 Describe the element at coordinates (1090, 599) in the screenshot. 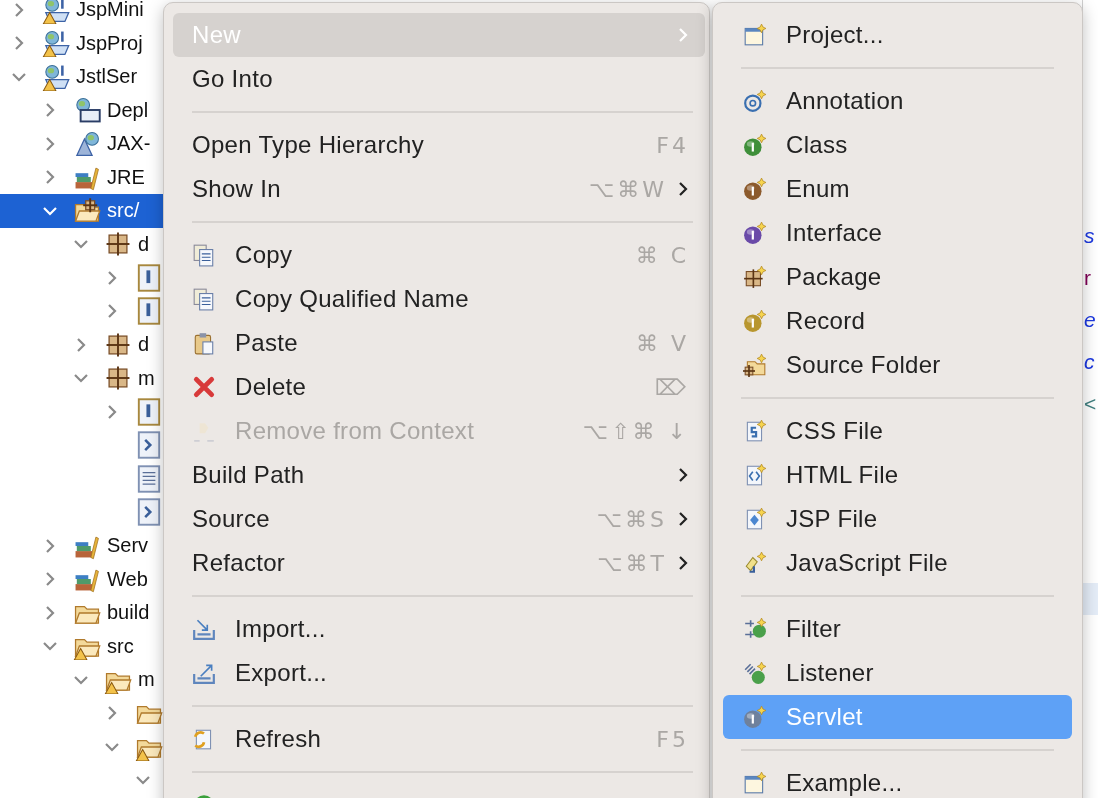

I see `current-line-highlight` at that location.